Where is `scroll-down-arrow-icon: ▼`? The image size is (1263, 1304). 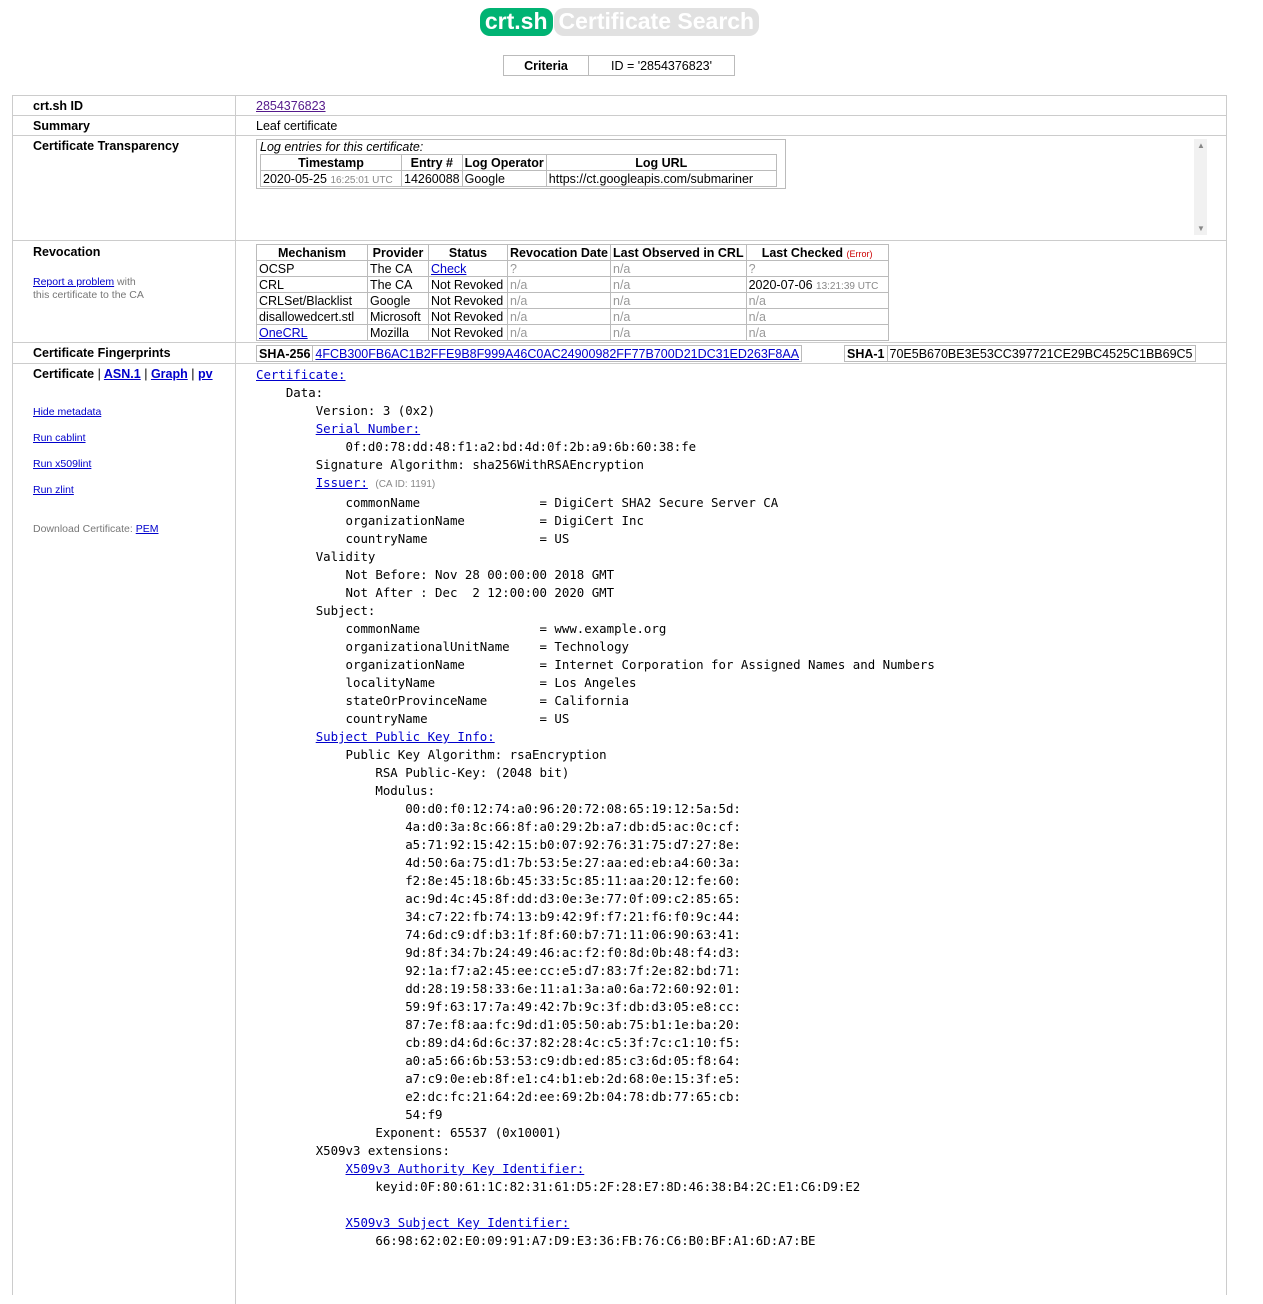
scroll-down-arrow-icon: ▼ is located at coordinates (1201, 228).